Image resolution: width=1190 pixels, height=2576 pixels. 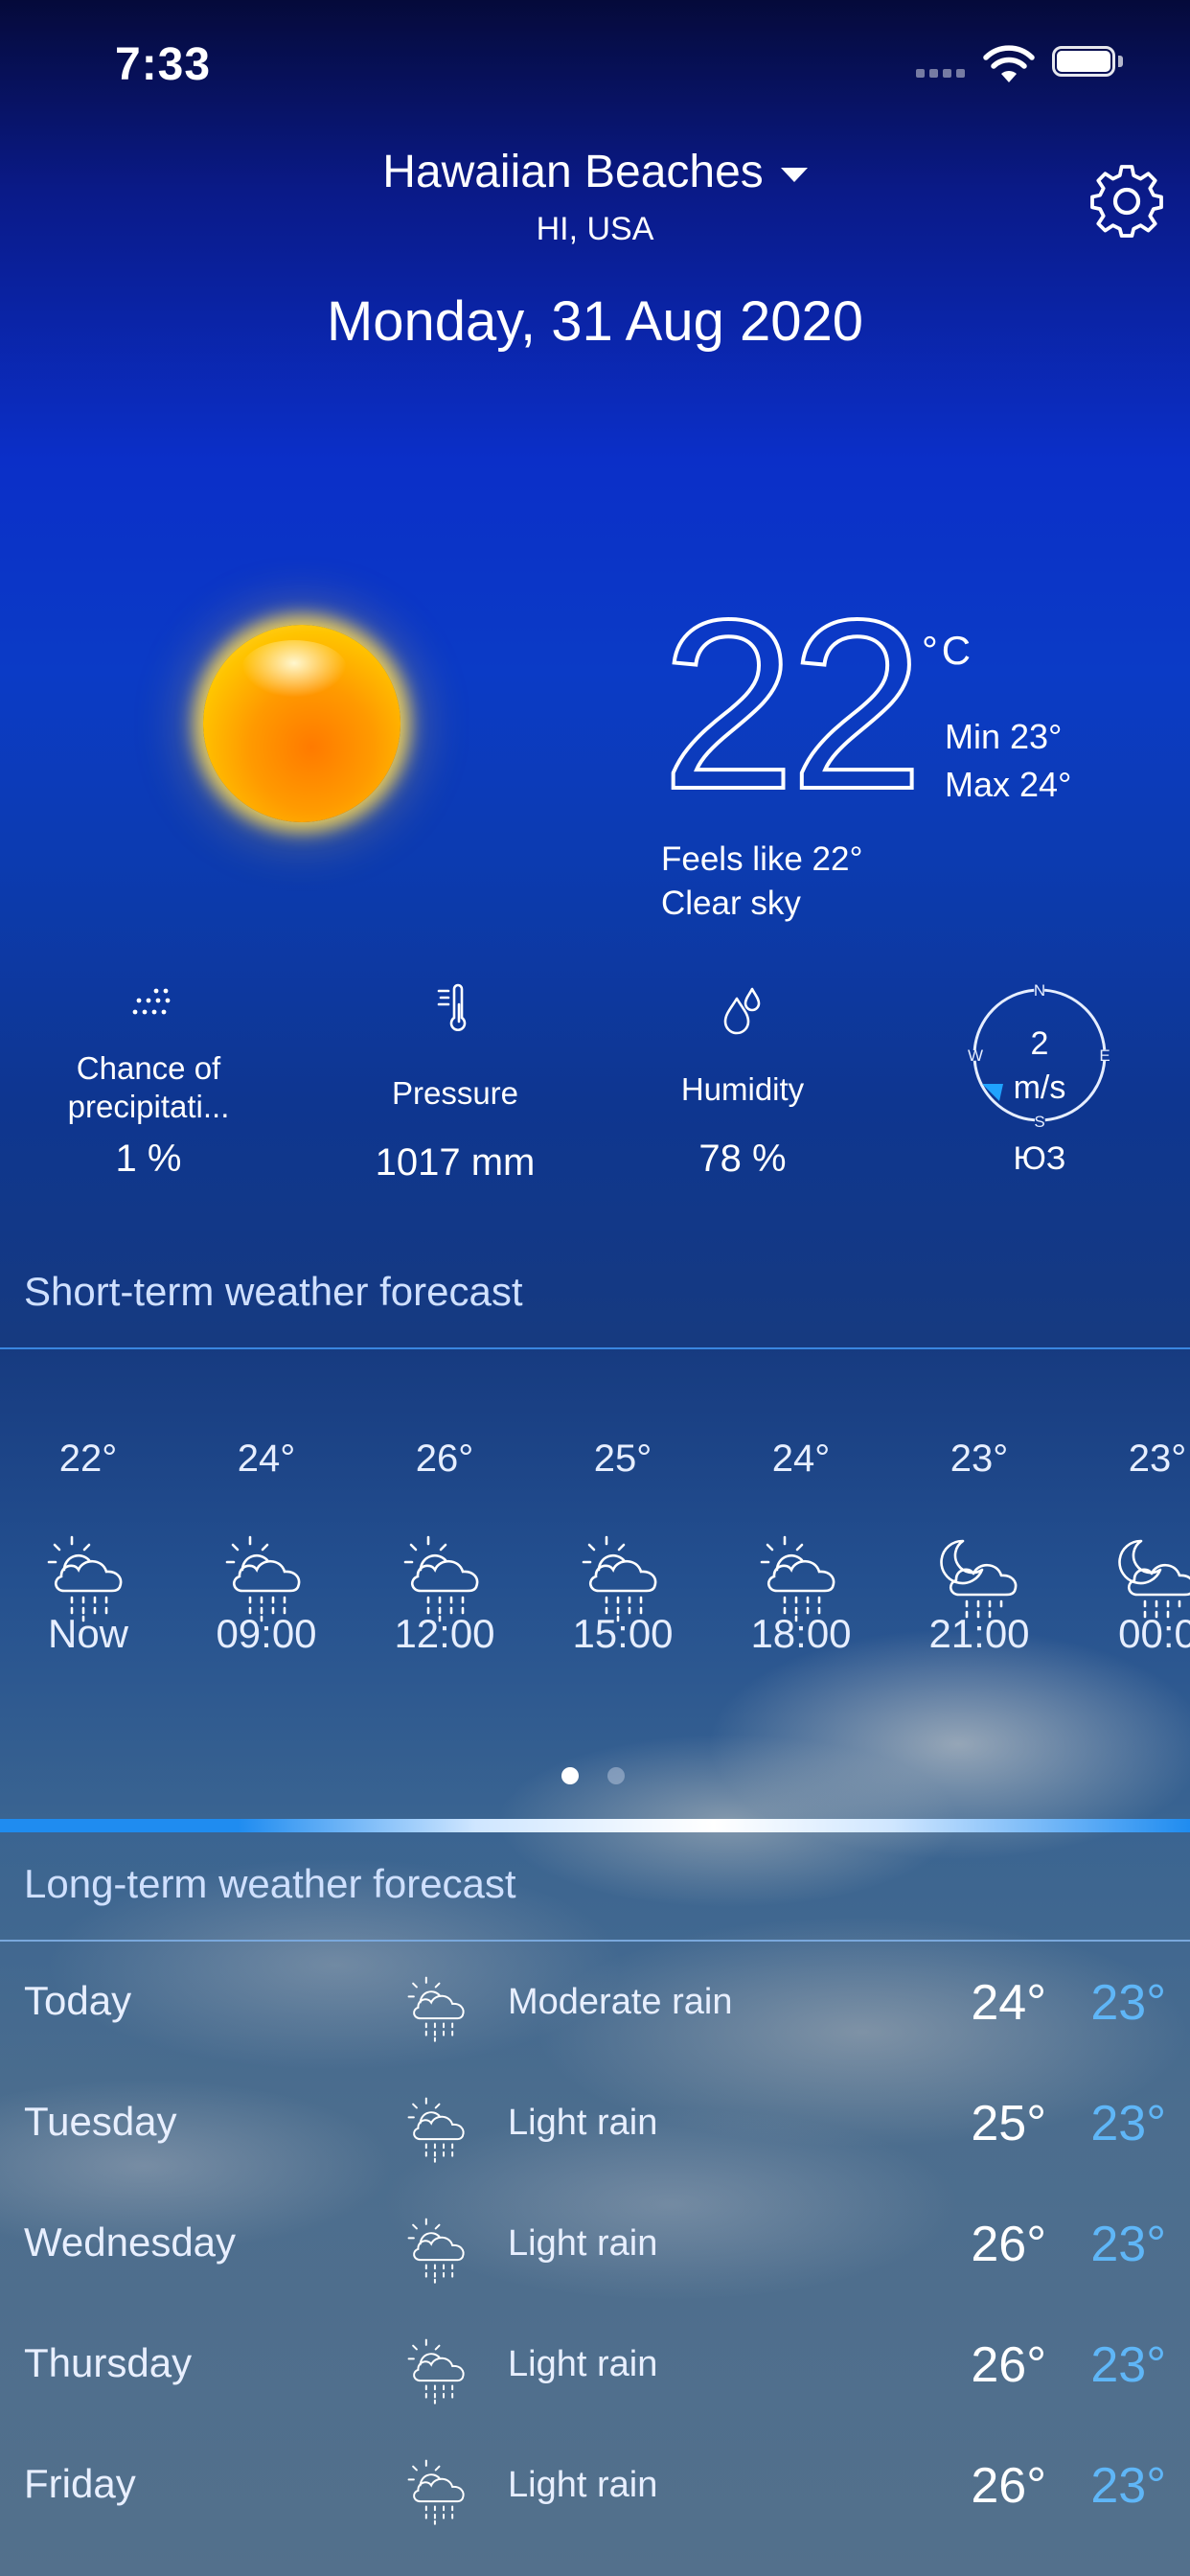 What do you see at coordinates (573, 172) in the screenshot?
I see `city-name: Hawaiian Beaches` at bounding box center [573, 172].